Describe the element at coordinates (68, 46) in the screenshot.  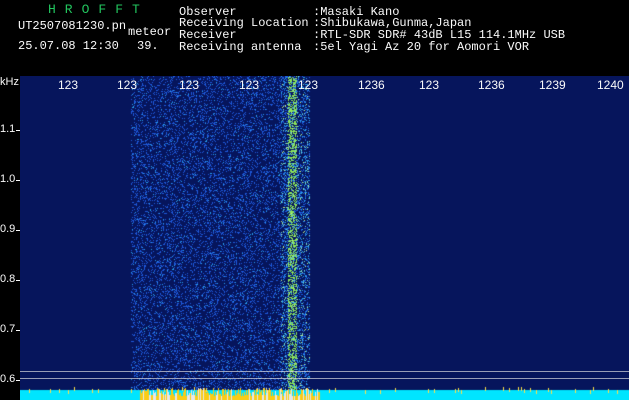
I see `datetime-label: 25.07.08 12:30` at that location.